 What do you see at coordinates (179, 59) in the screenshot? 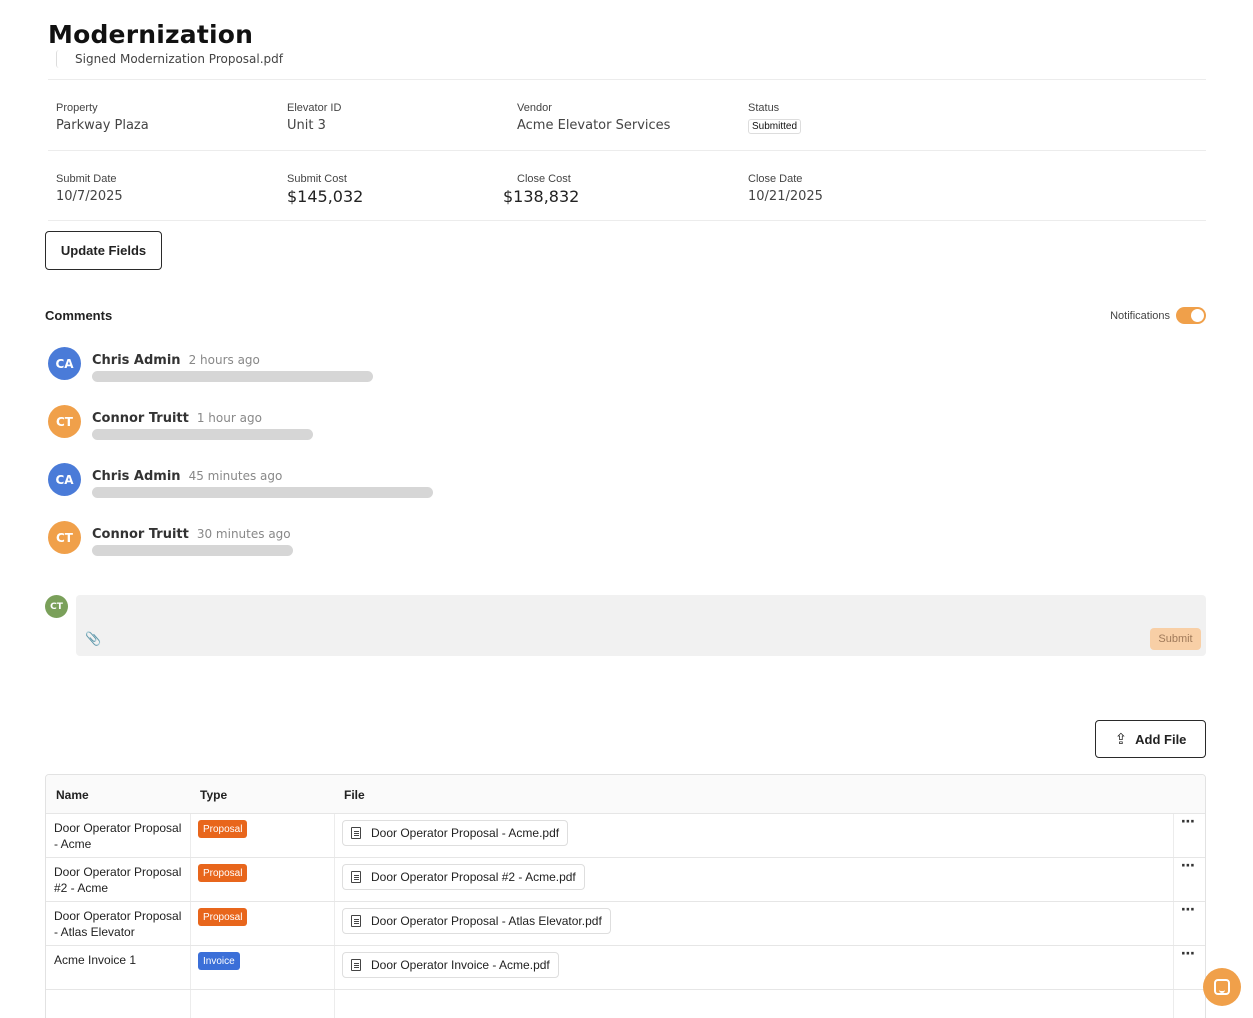
I see `attached-file-name: Signed Modernization Proposal.pdf` at bounding box center [179, 59].